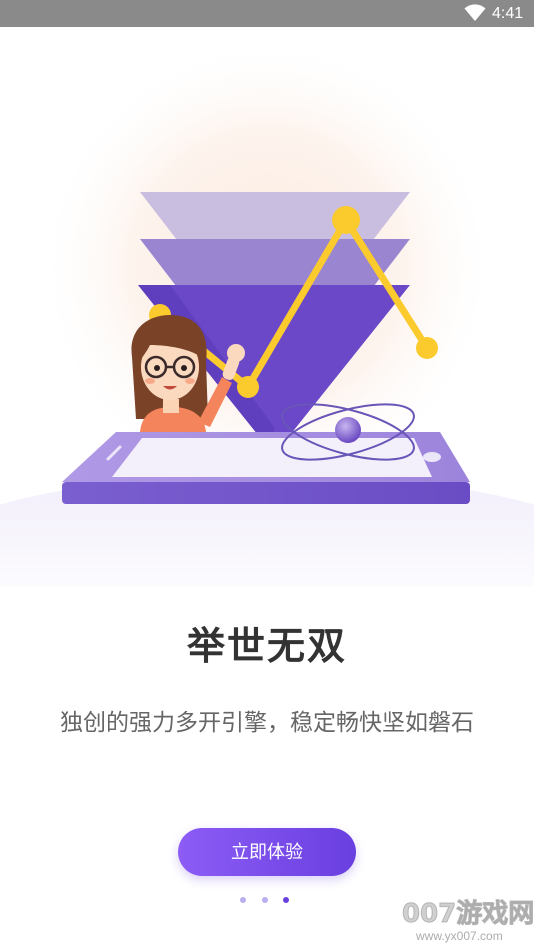  I want to click on wifi-icon, so click(475, 12).